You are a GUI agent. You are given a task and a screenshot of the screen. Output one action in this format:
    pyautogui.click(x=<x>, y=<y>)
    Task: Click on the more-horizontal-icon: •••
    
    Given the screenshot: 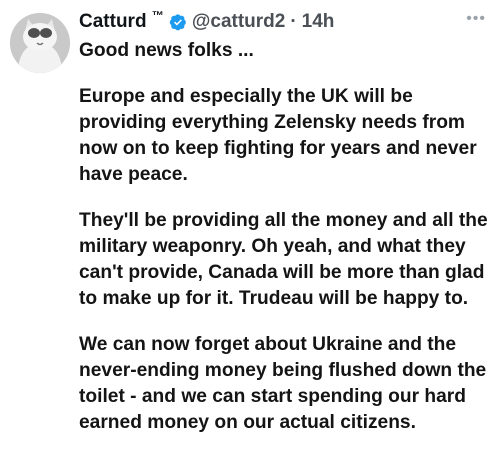 What is the action you would take?
    pyautogui.click(x=476, y=19)
    